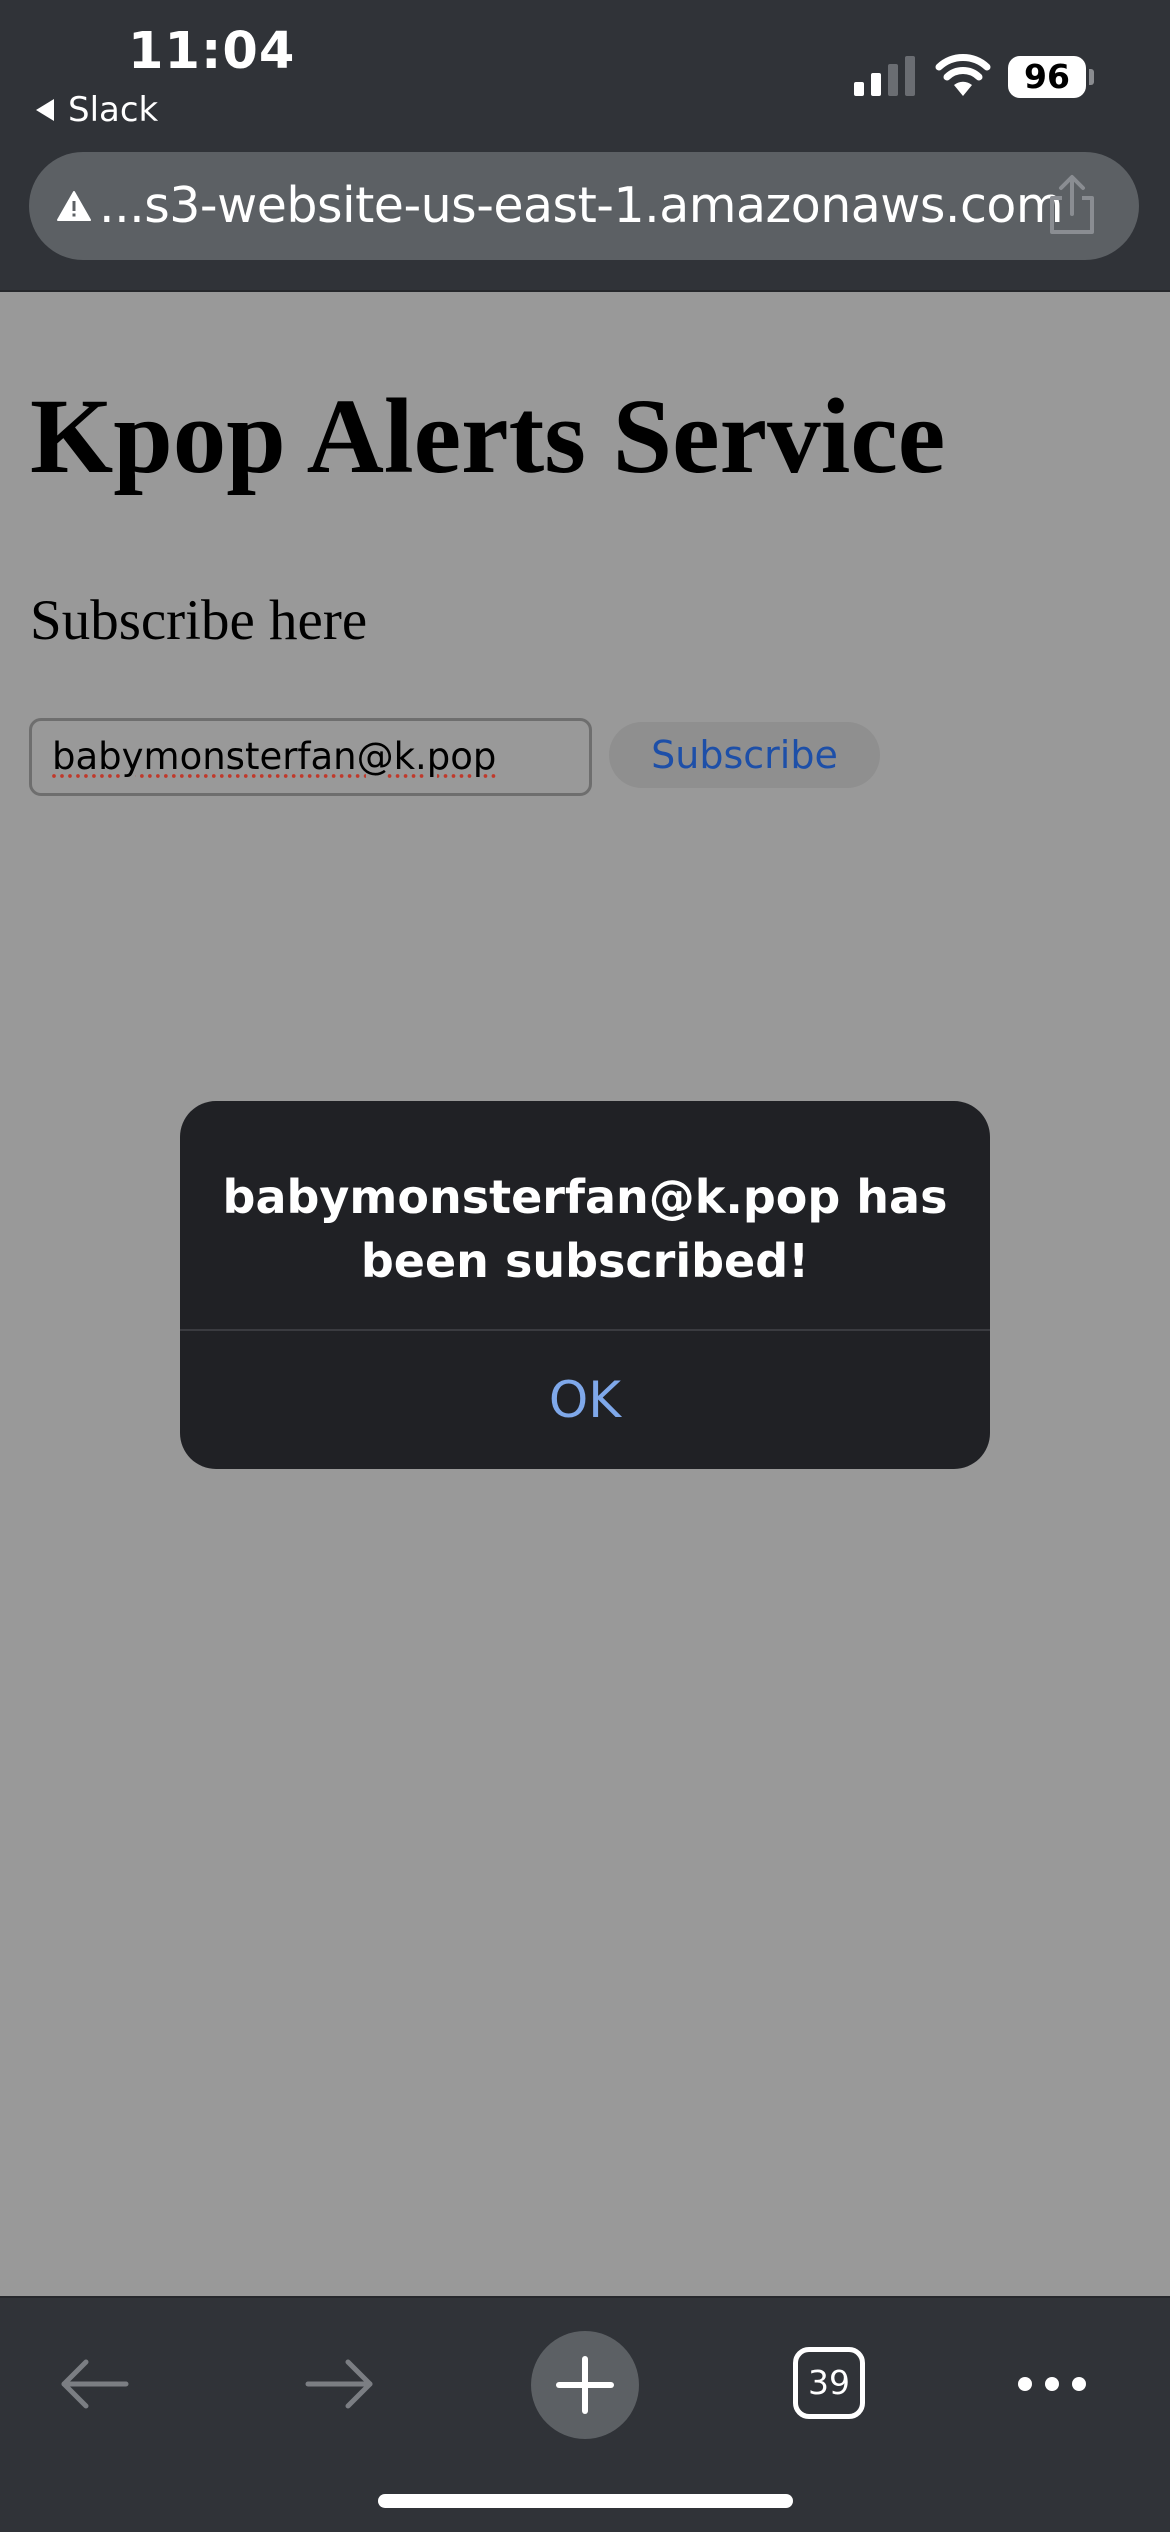  What do you see at coordinates (963, 75) in the screenshot?
I see `wifi-icon` at bounding box center [963, 75].